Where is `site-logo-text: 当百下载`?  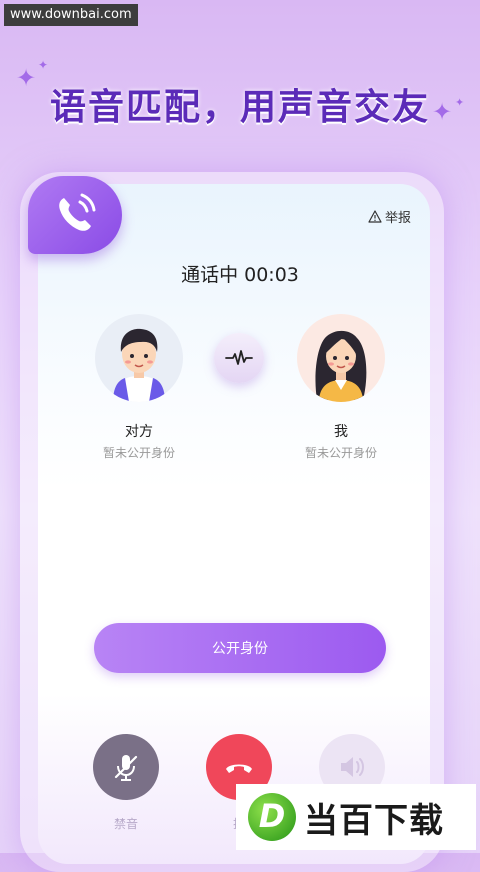 site-logo-text: 当百下载 is located at coordinates (374, 820).